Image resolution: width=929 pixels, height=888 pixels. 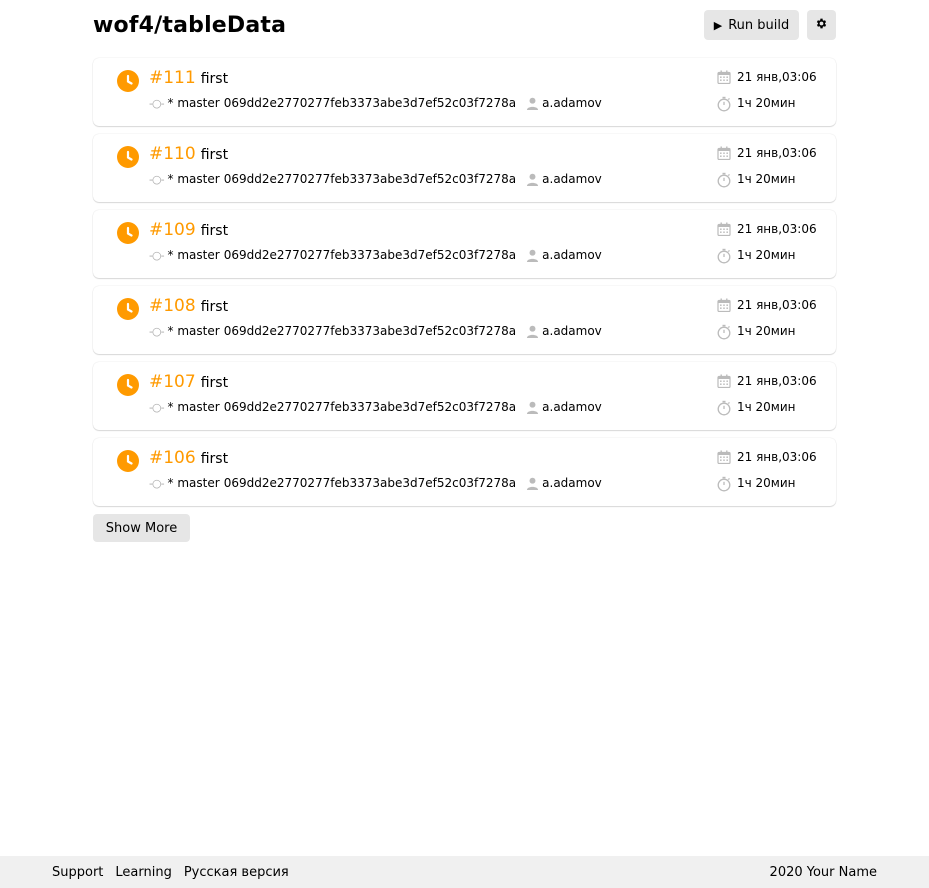 What do you see at coordinates (188, 306) in the screenshot?
I see `build-title: #108 first` at bounding box center [188, 306].